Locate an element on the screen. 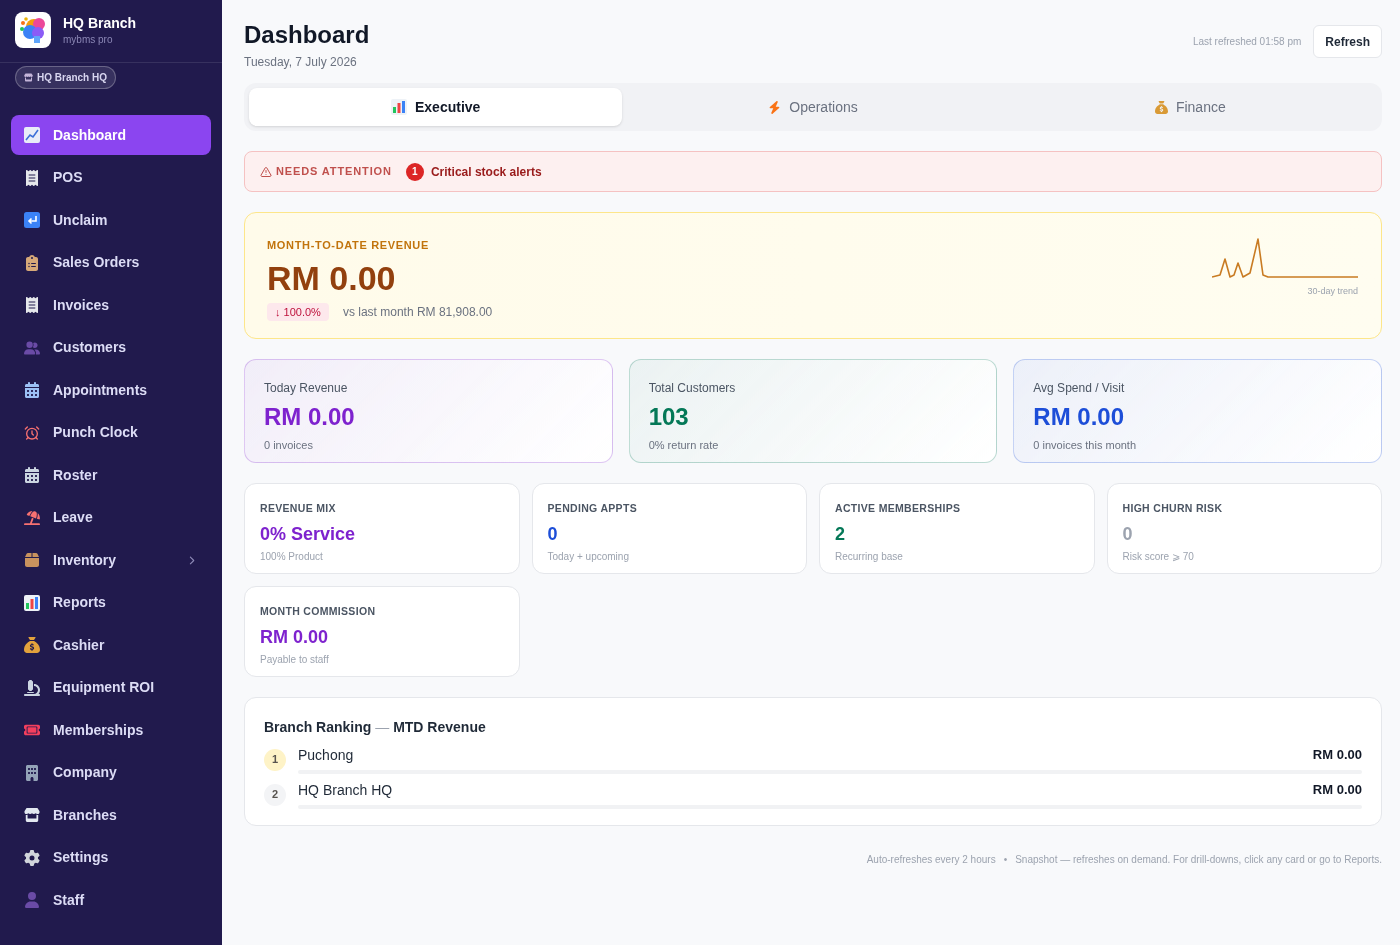 This screenshot has height=945, width=1400. kpi-value: RM 0.00 is located at coordinates (294, 637).